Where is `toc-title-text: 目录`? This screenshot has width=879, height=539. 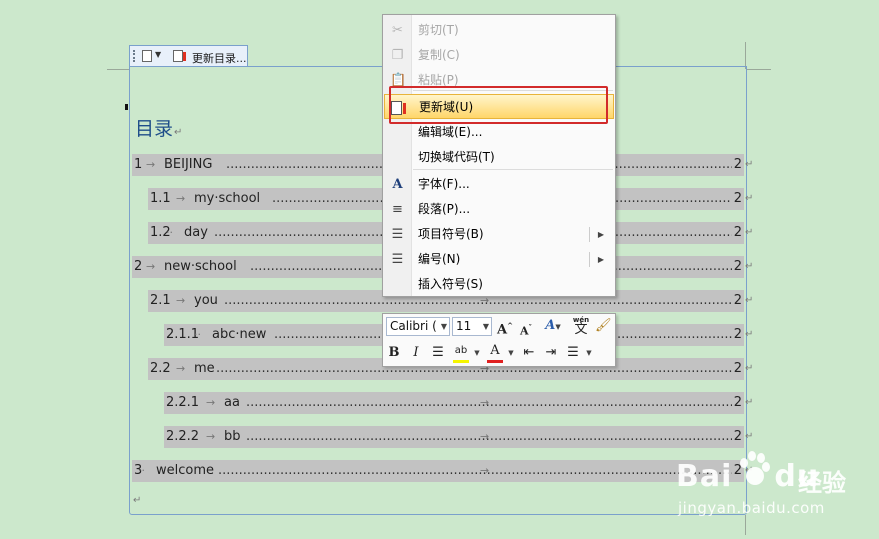 toc-title-text: 目录 is located at coordinates (154, 129).